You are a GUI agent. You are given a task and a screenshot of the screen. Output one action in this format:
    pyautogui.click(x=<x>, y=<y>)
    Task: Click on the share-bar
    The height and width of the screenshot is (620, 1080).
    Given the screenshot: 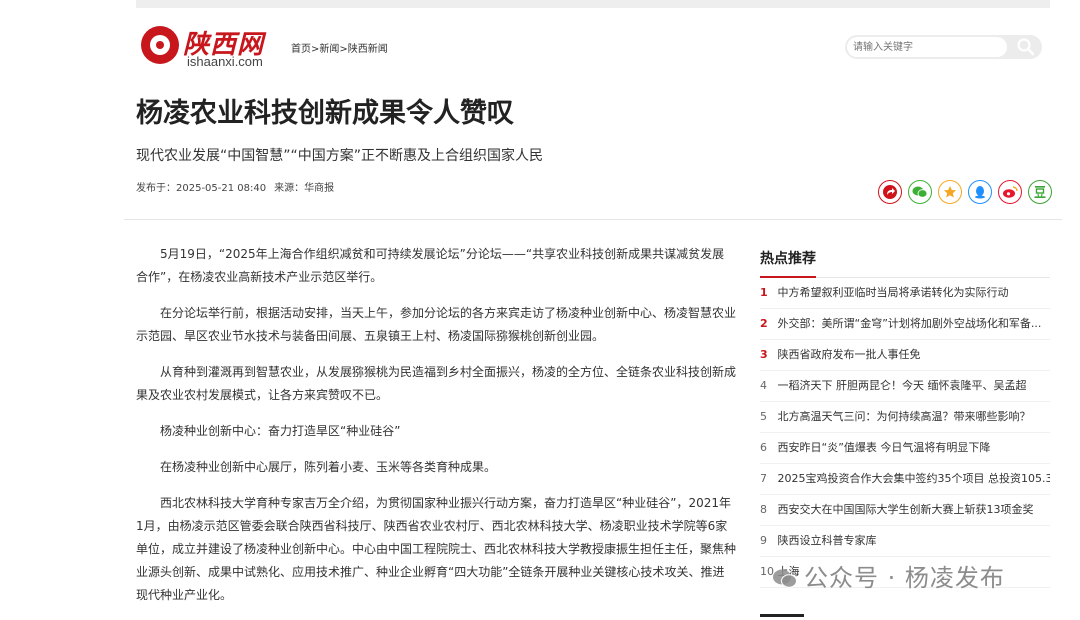 What is the action you would take?
    pyautogui.click(x=965, y=192)
    